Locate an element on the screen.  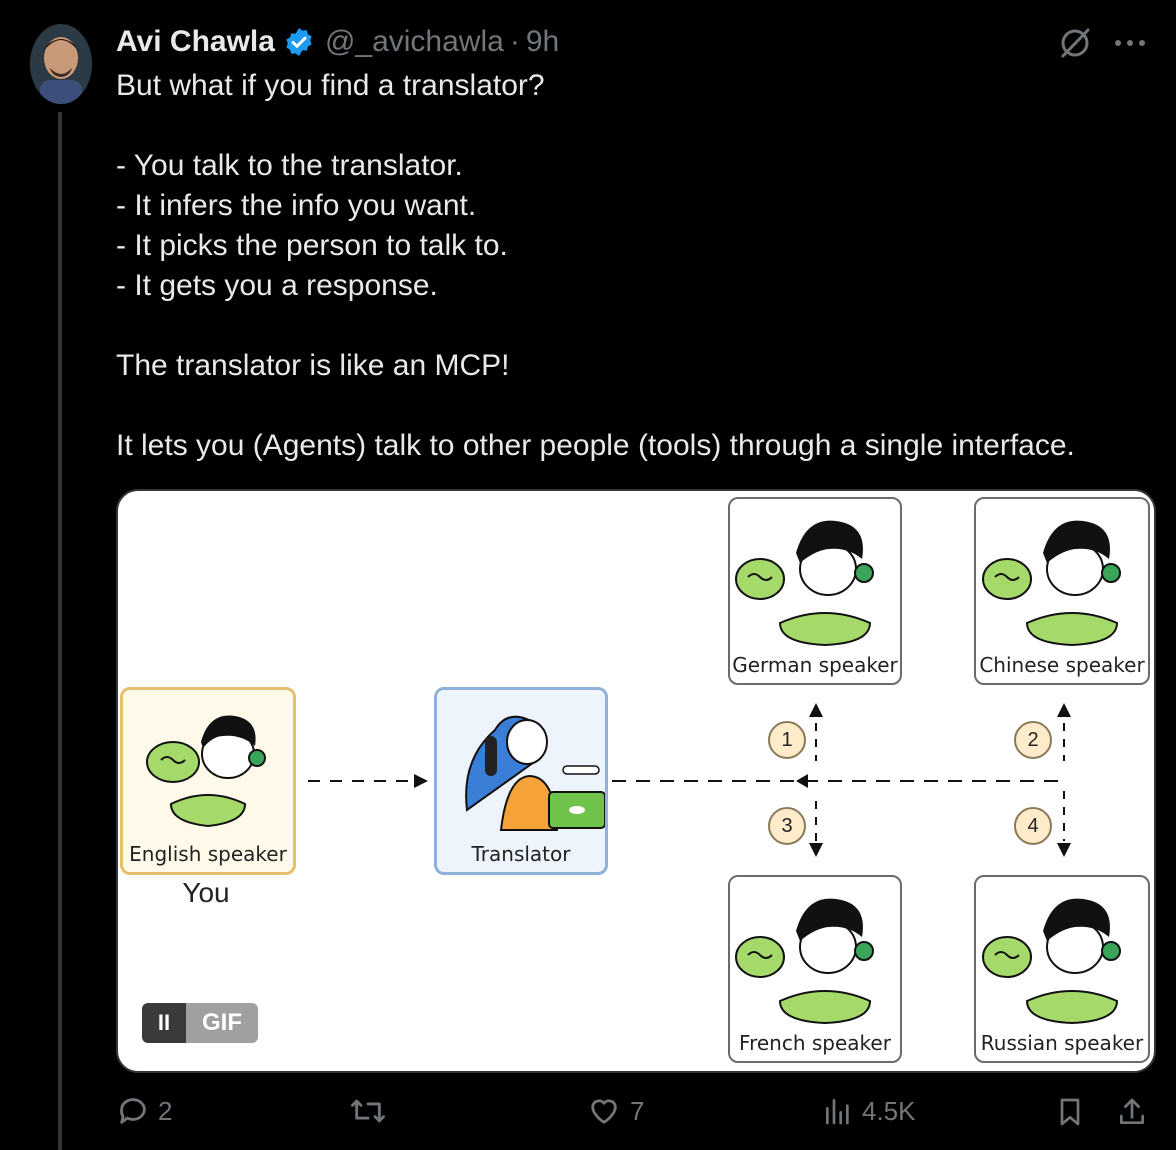
avatar is located at coordinates (61, 64).